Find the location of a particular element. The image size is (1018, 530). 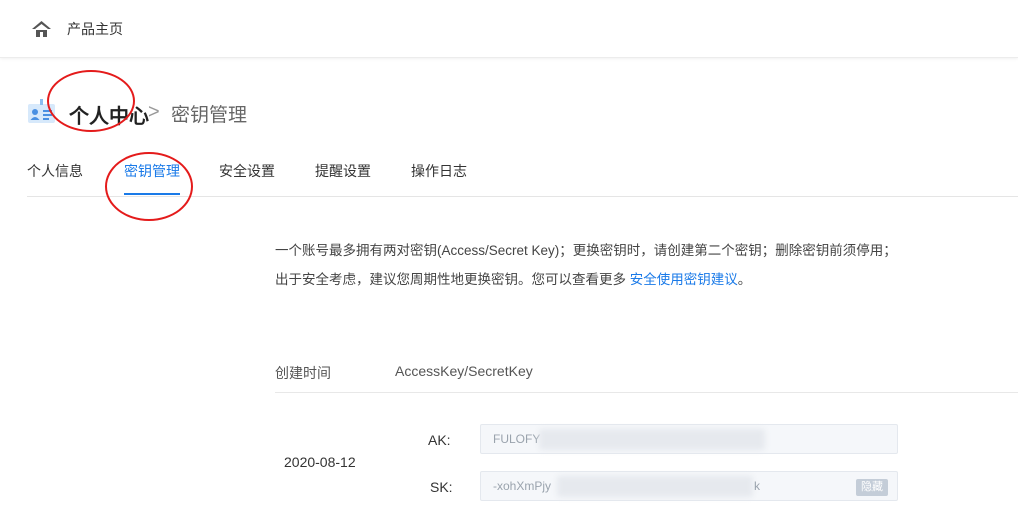

id-card-icon is located at coordinates (41, 111).